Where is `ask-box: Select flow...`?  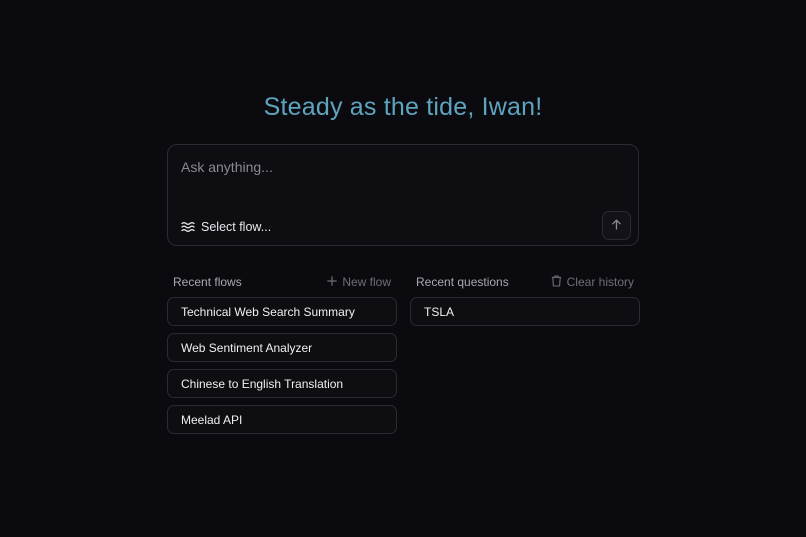 ask-box: Select flow... is located at coordinates (403, 195).